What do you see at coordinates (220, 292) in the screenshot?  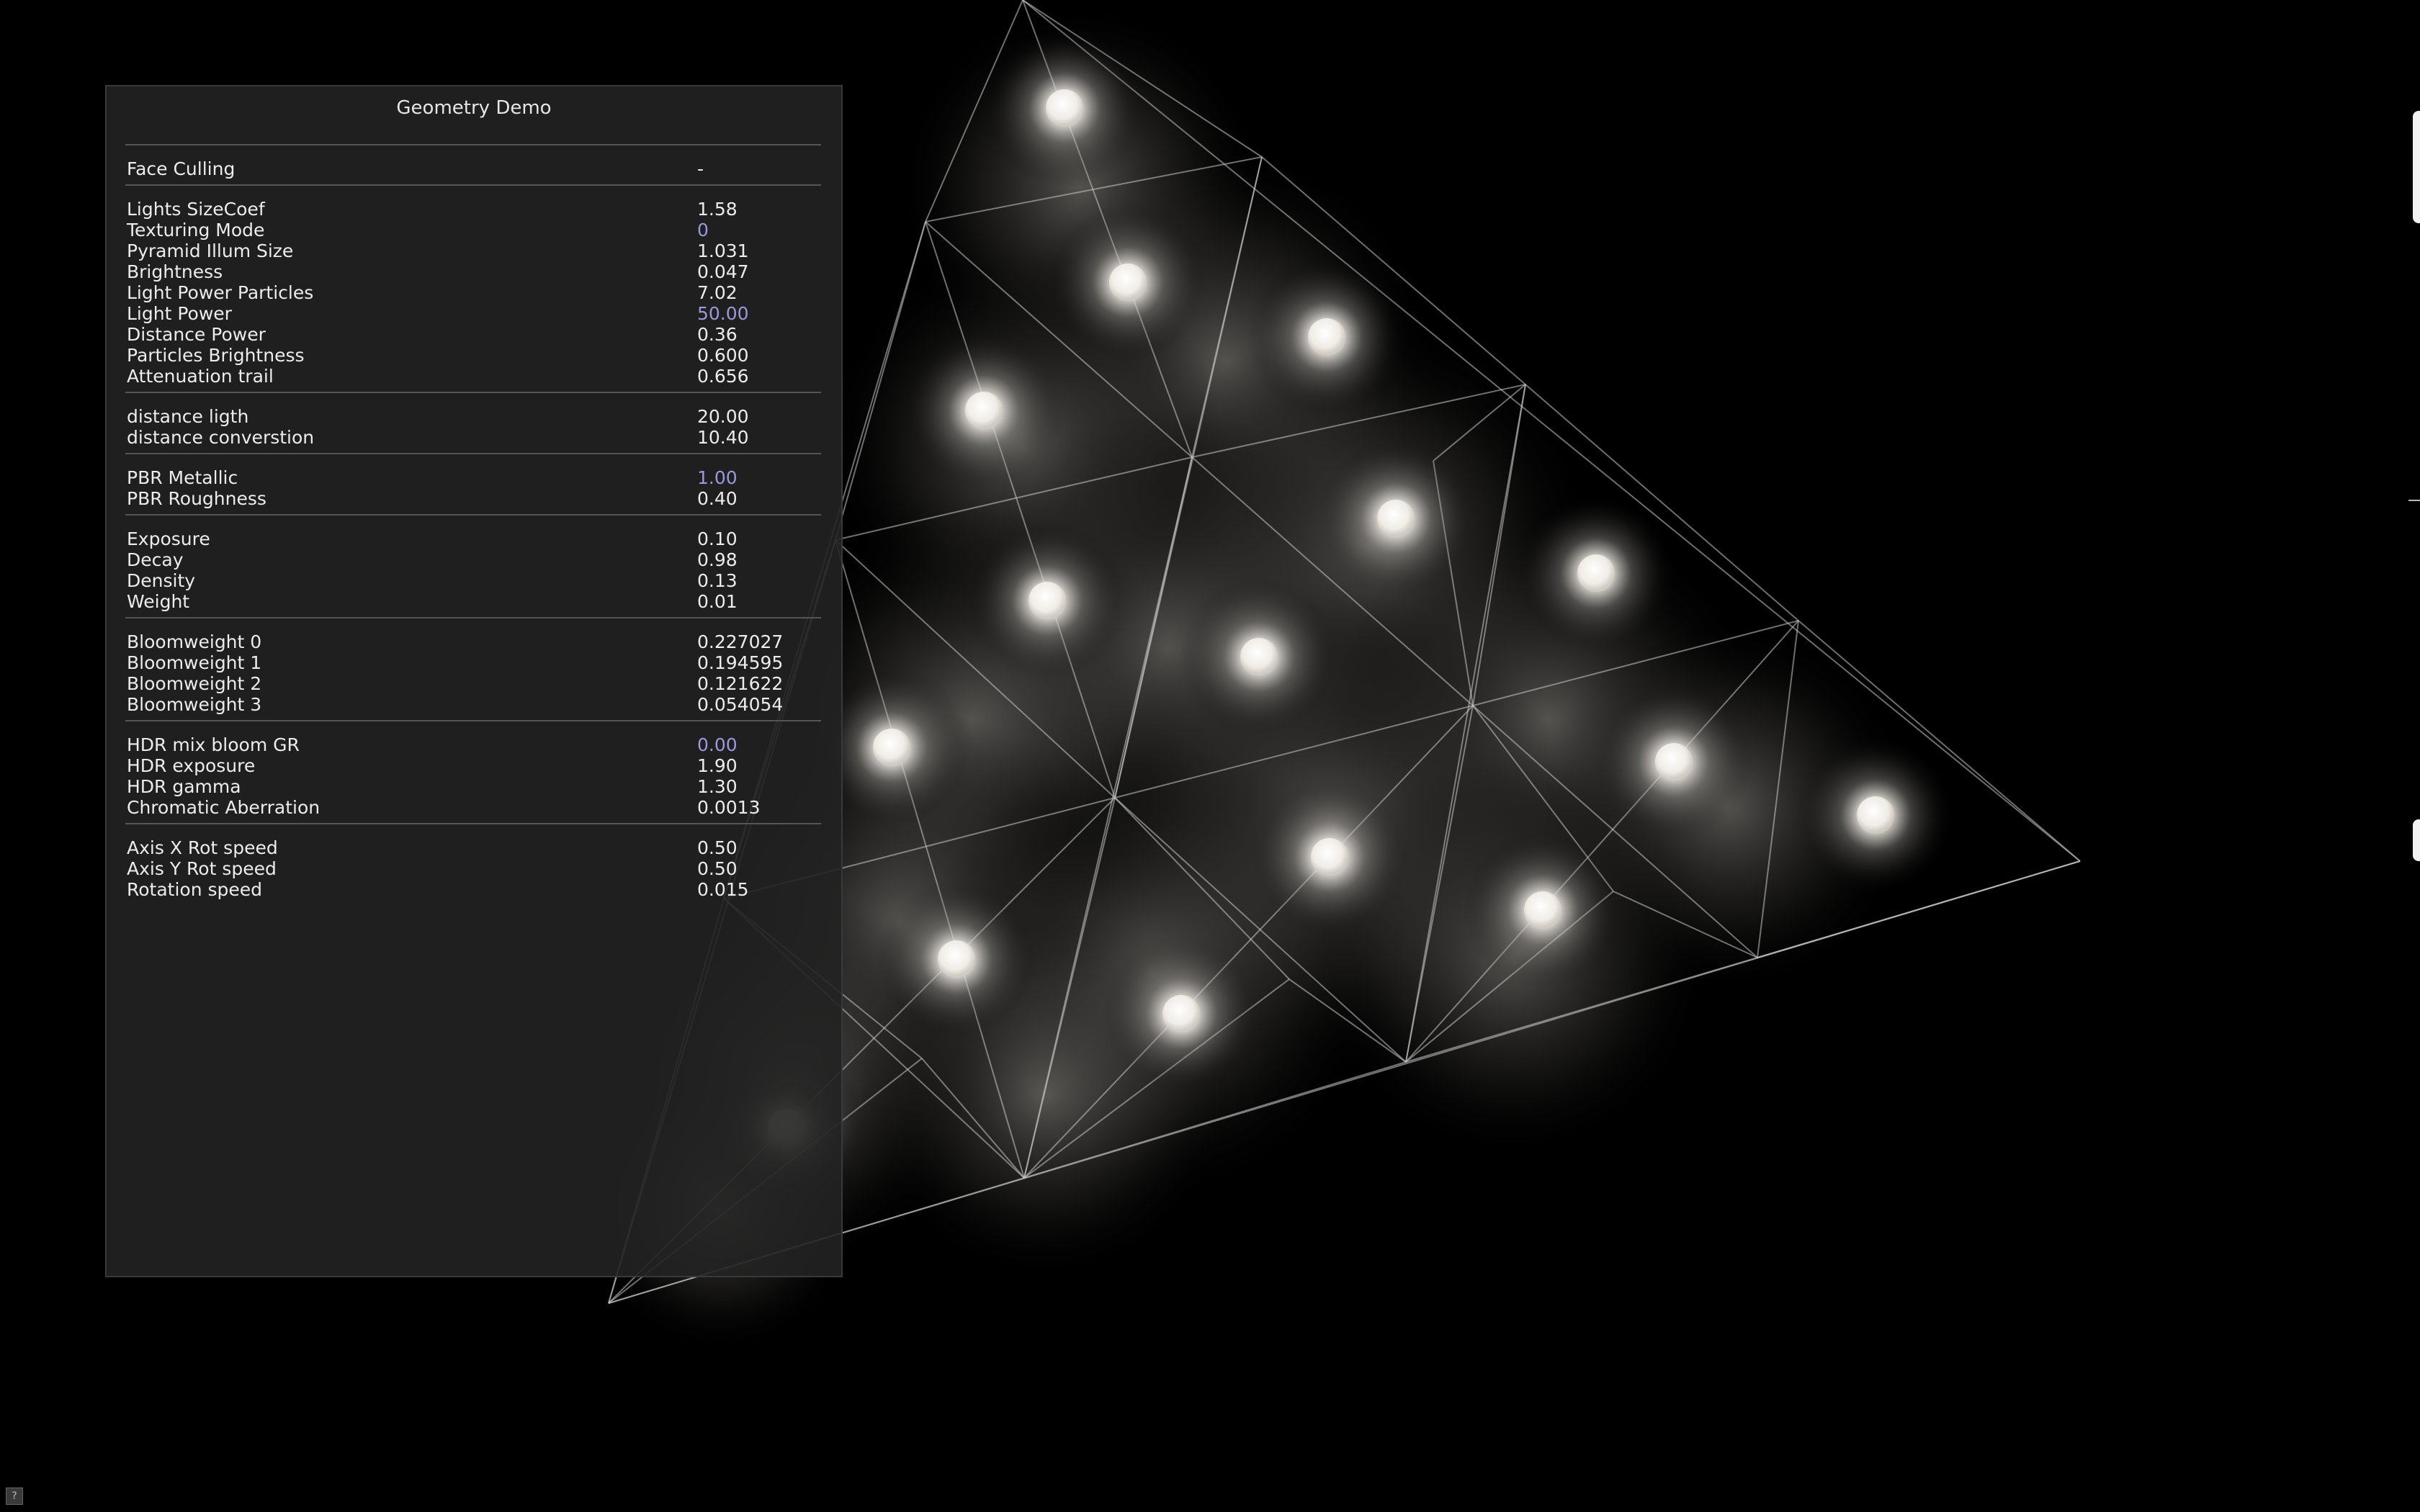 I see `setting-label: Light Power Particles` at bounding box center [220, 292].